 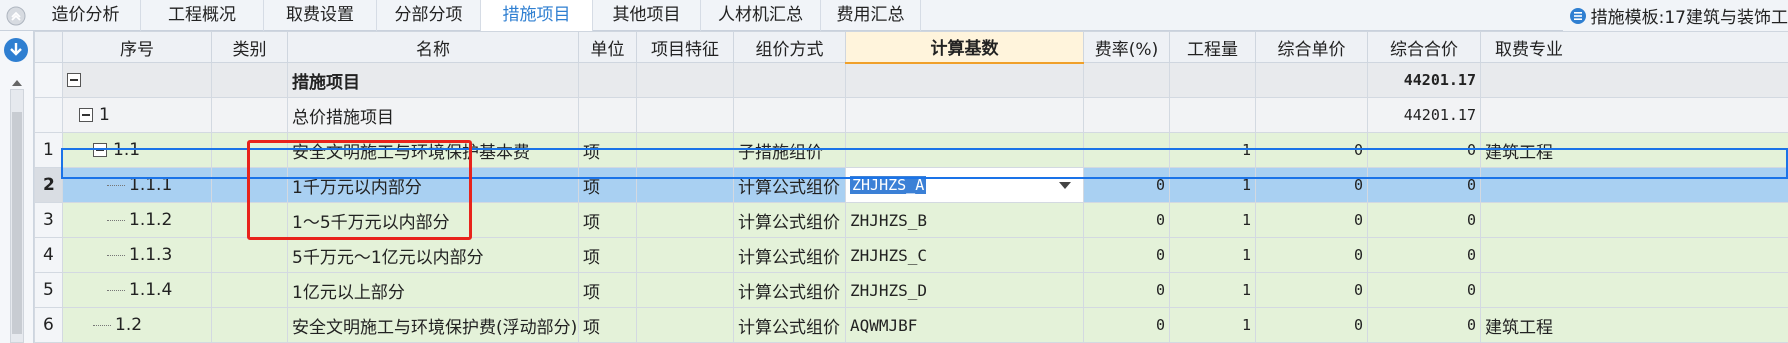 I want to click on name-cell: 安全文明施工与环境保护基本费, so click(x=433, y=150).